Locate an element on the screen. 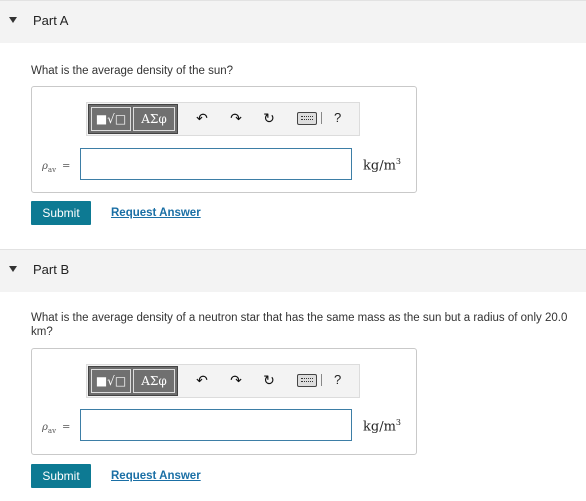 The width and height of the screenshot is (586, 501). part-a-header: Part A is located at coordinates (293, 21).